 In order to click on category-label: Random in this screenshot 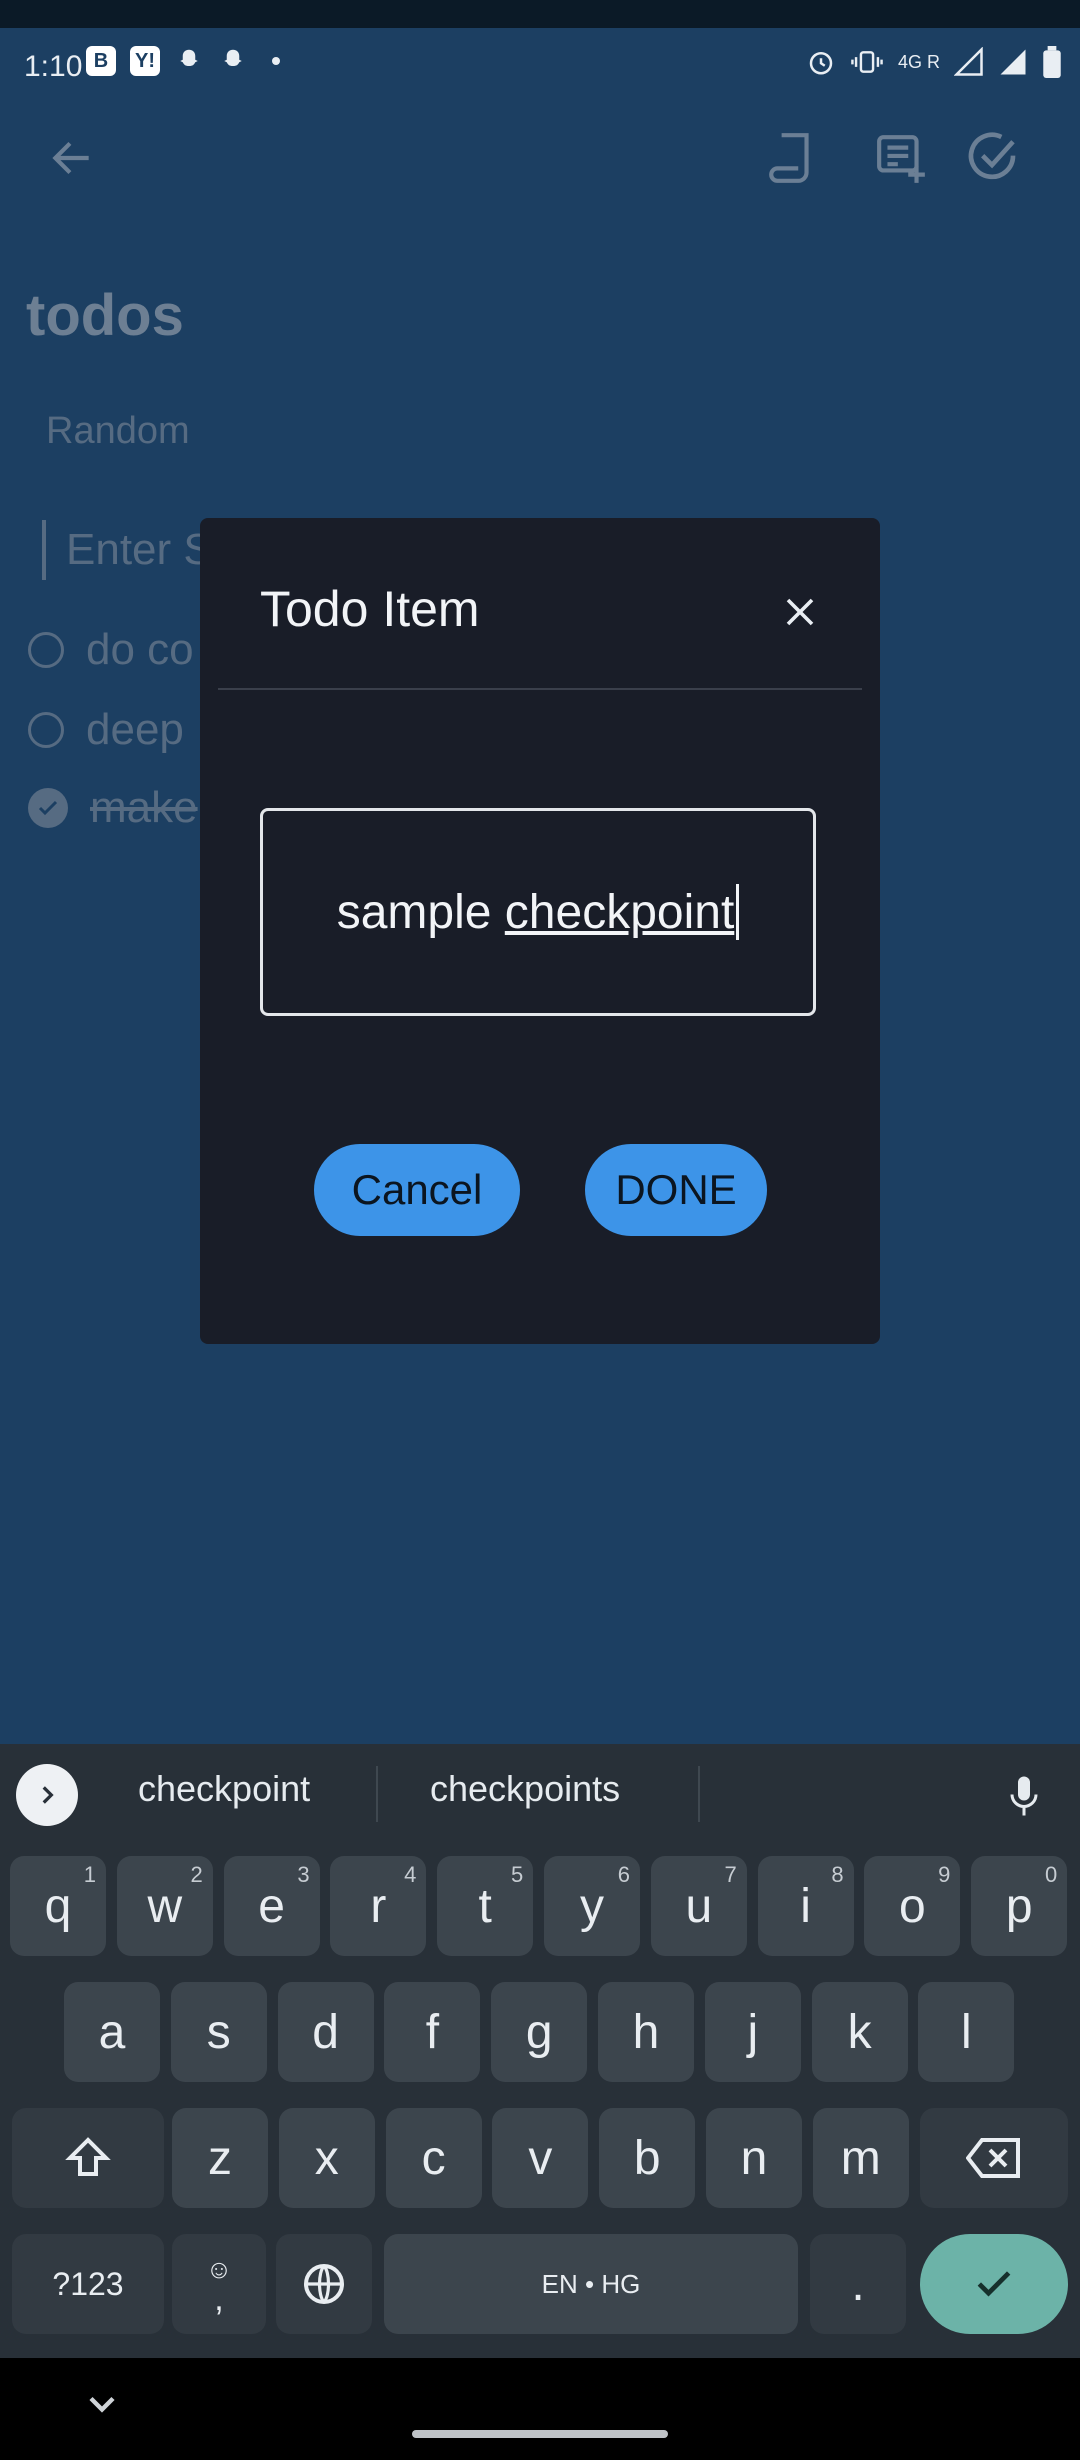, I will do `click(118, 431)`.